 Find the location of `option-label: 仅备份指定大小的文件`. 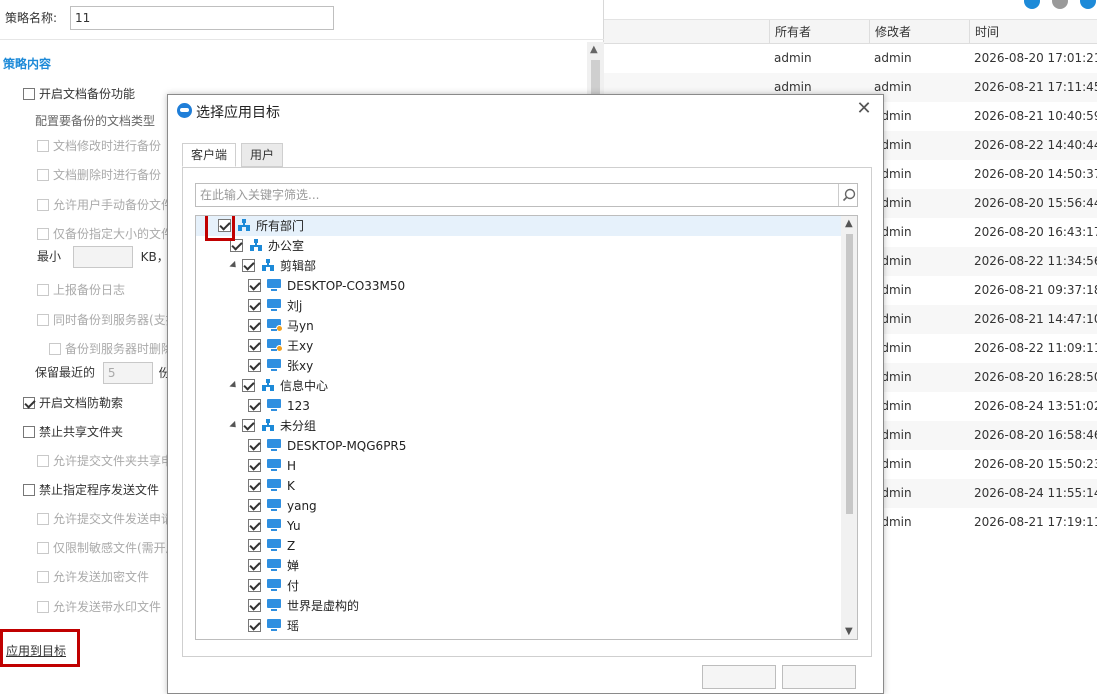

option-label: 仅备份指定大小的文件 is located at coordinates (113, 234).